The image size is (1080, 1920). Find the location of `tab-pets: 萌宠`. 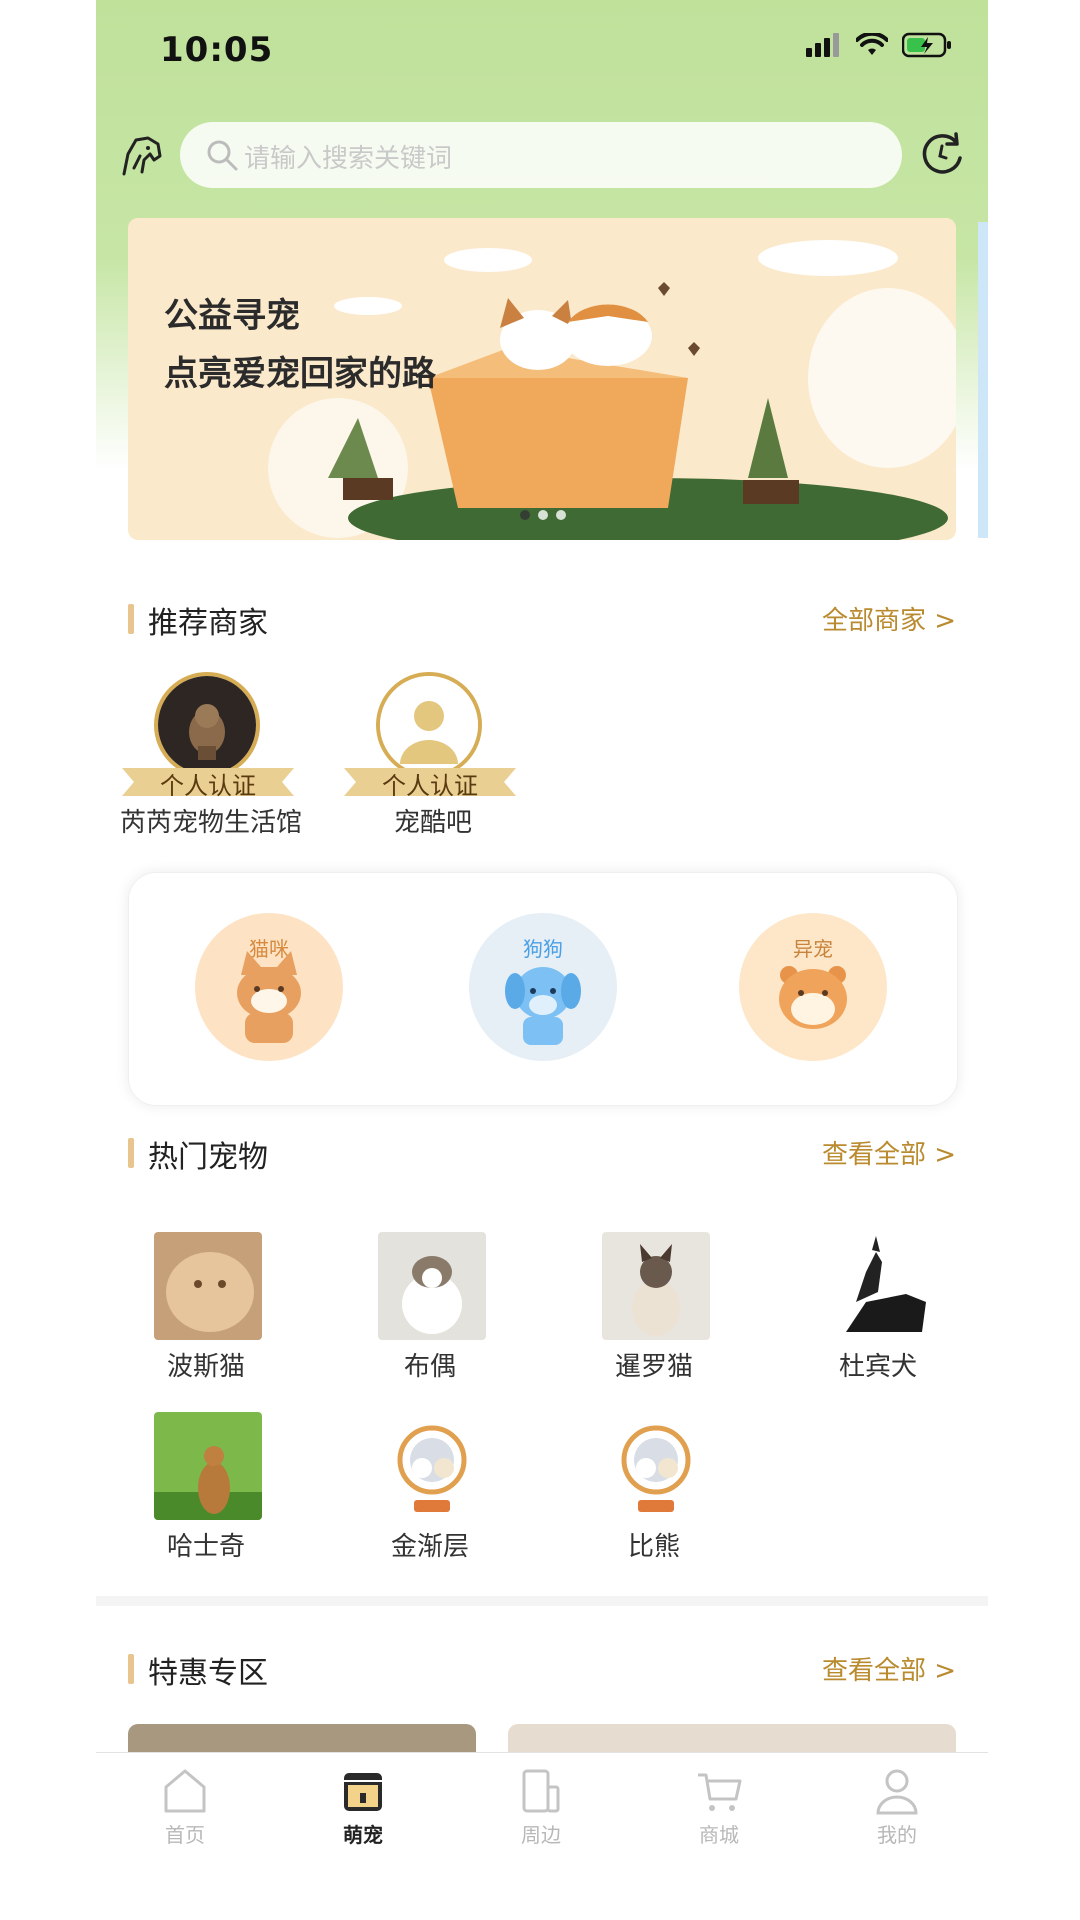

tab-pets: 萌宠 is located at coordinates (363, 1807).